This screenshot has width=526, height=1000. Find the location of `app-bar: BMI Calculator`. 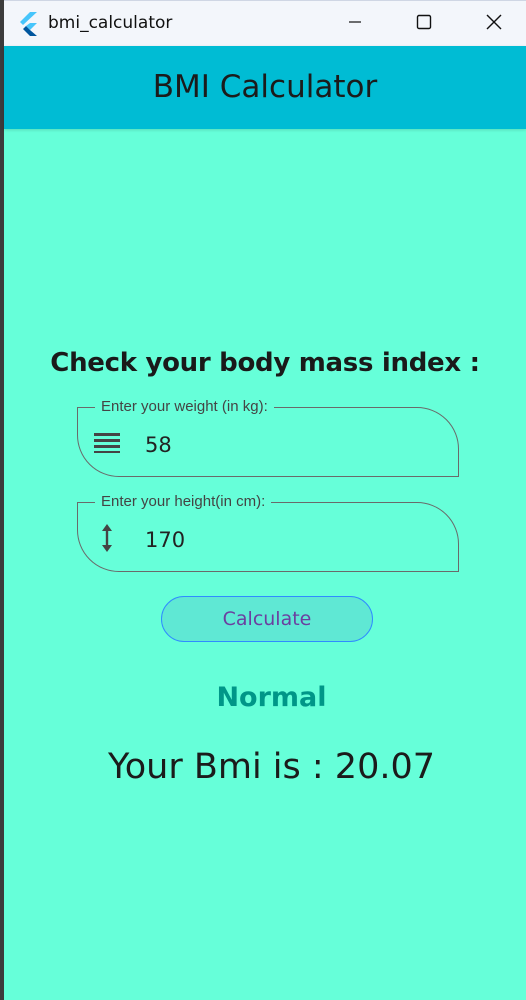

app-bar: BMI Calculator is located at coordinates (265, 87).